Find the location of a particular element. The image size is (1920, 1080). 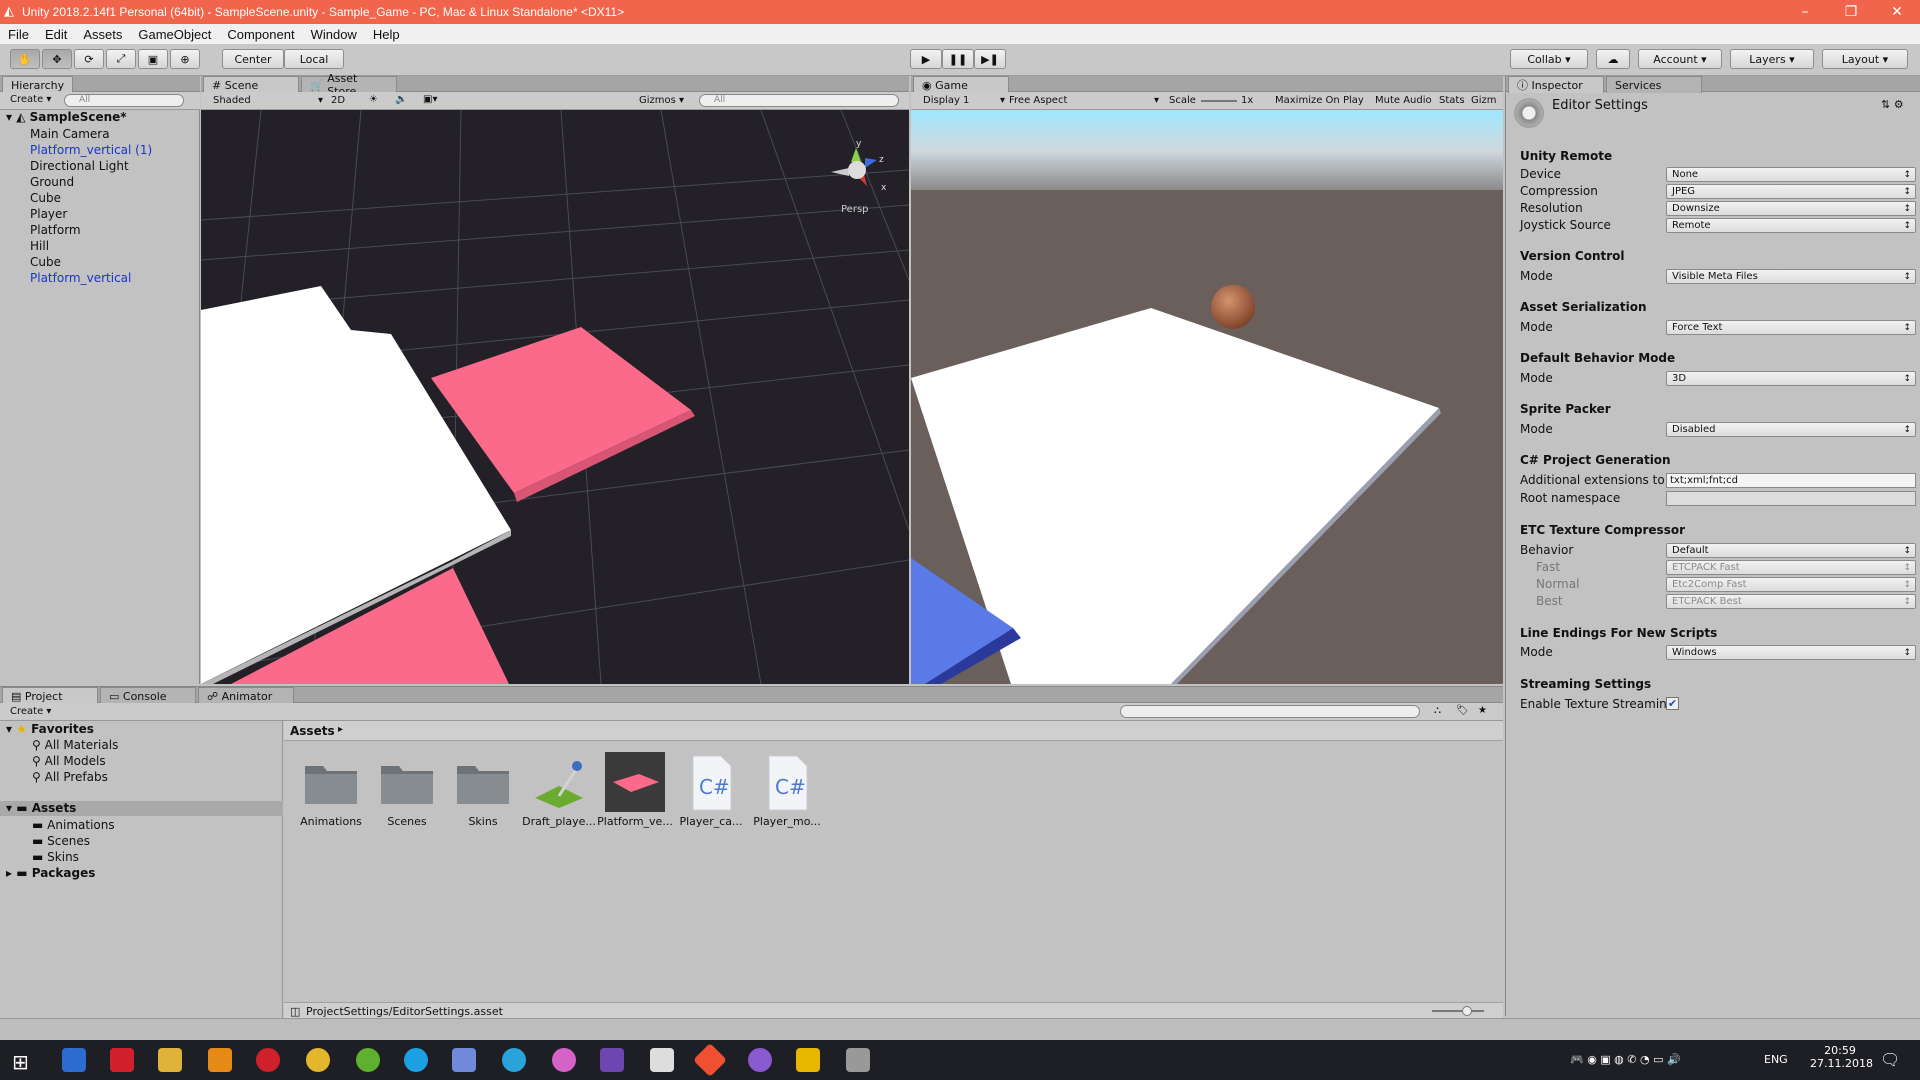

tab-scene: # Scene is located at coordinates (251, 84).